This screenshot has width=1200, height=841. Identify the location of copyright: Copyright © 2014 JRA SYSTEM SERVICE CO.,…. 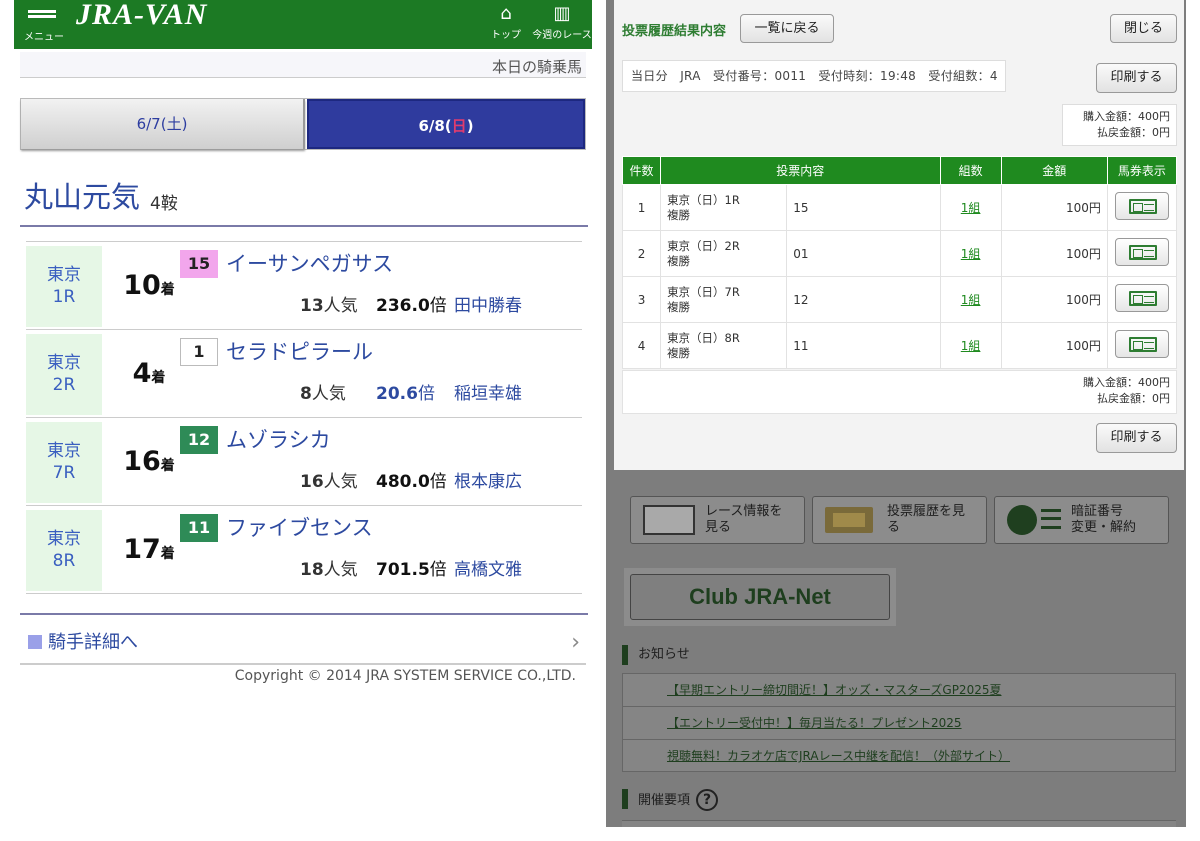
(405, 676).